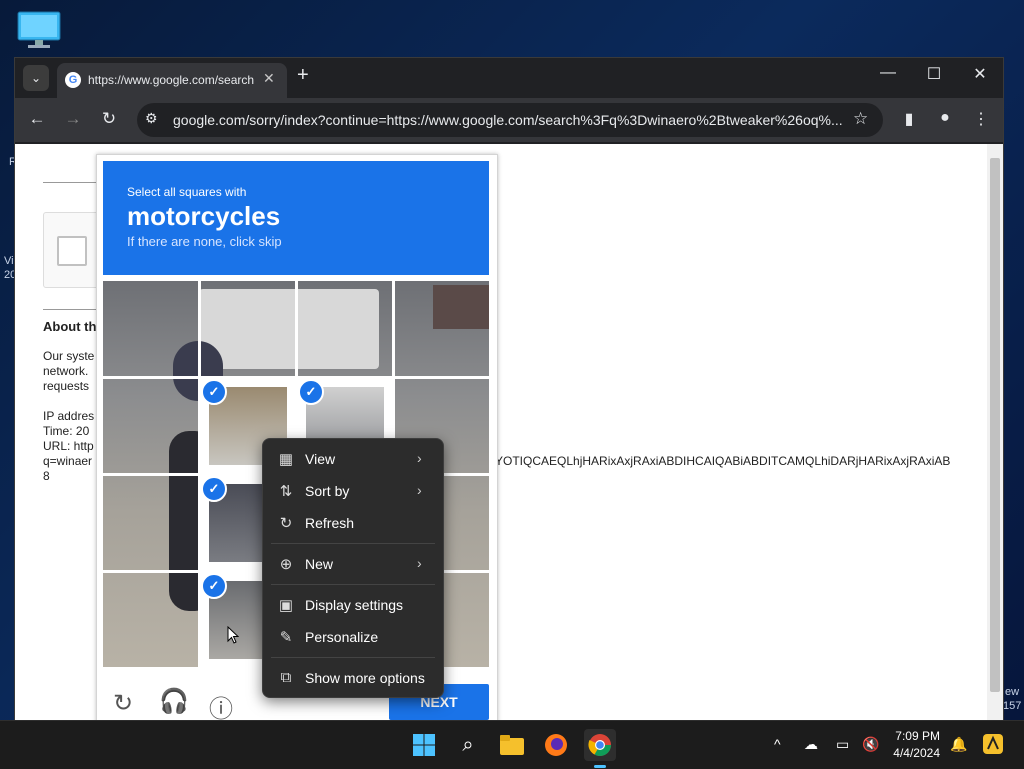 The image size is (1024, 769). What do you see at coordinates (39, 30) in the screenshot?
I see `desktop-monitor-icon` at bounding box center [39, 30].